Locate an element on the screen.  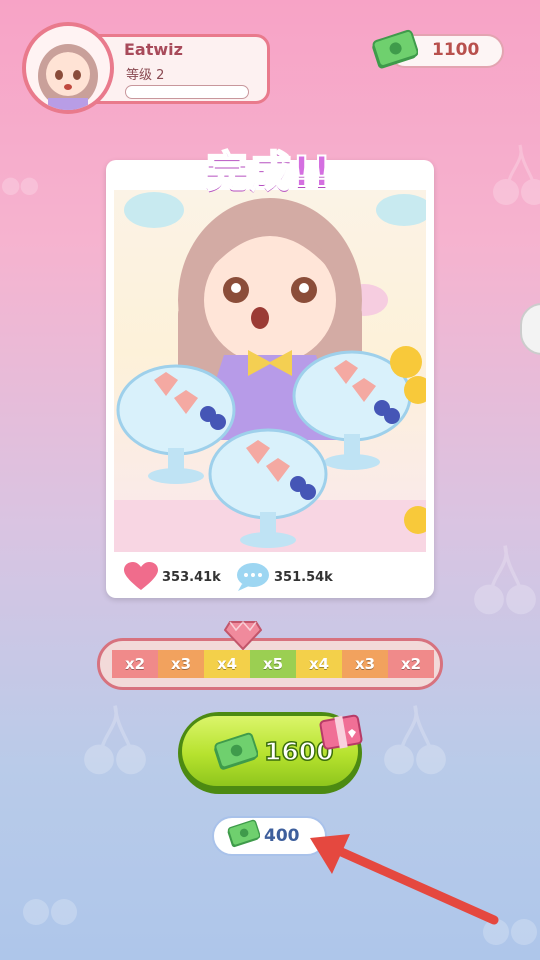
claim-value: 400 is located at coordinates (282, 836).